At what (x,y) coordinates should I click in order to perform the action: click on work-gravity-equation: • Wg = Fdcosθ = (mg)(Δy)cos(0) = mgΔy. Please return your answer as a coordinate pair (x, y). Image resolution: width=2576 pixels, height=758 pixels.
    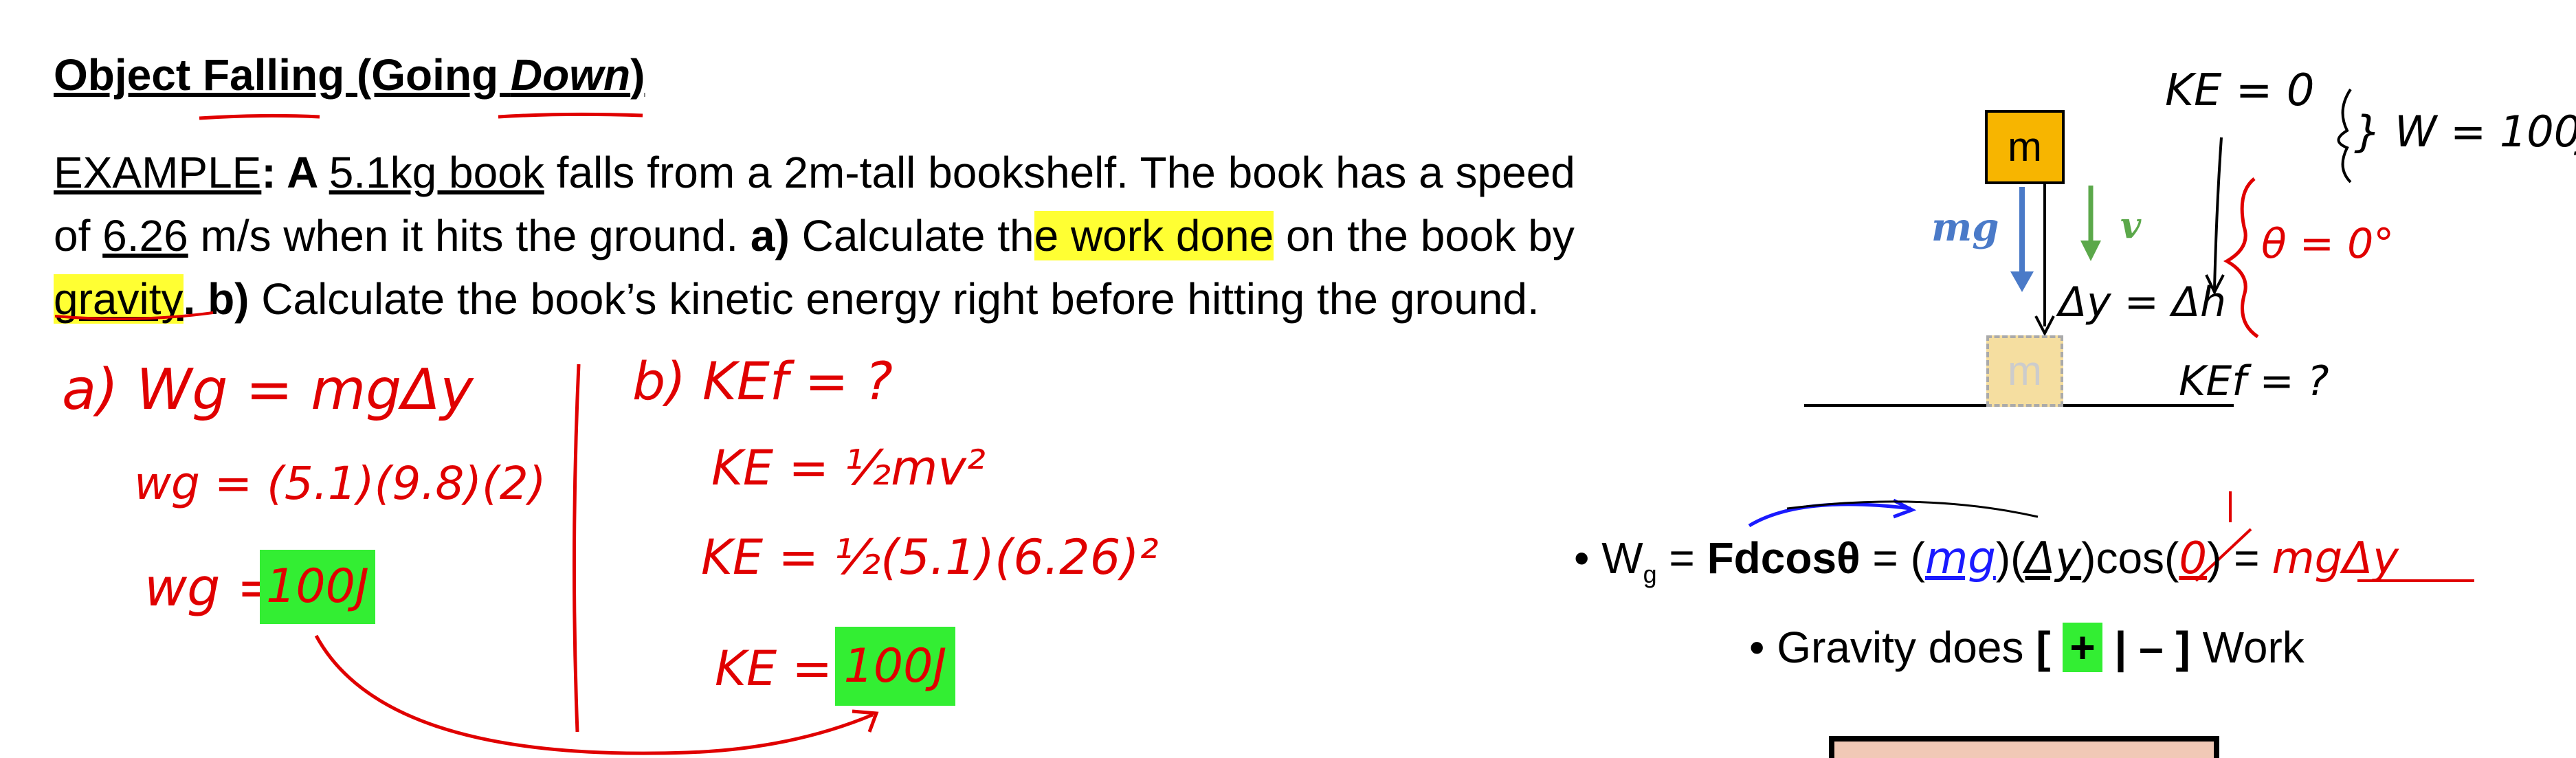
    Looking at the image, I should click on (1986, 561).